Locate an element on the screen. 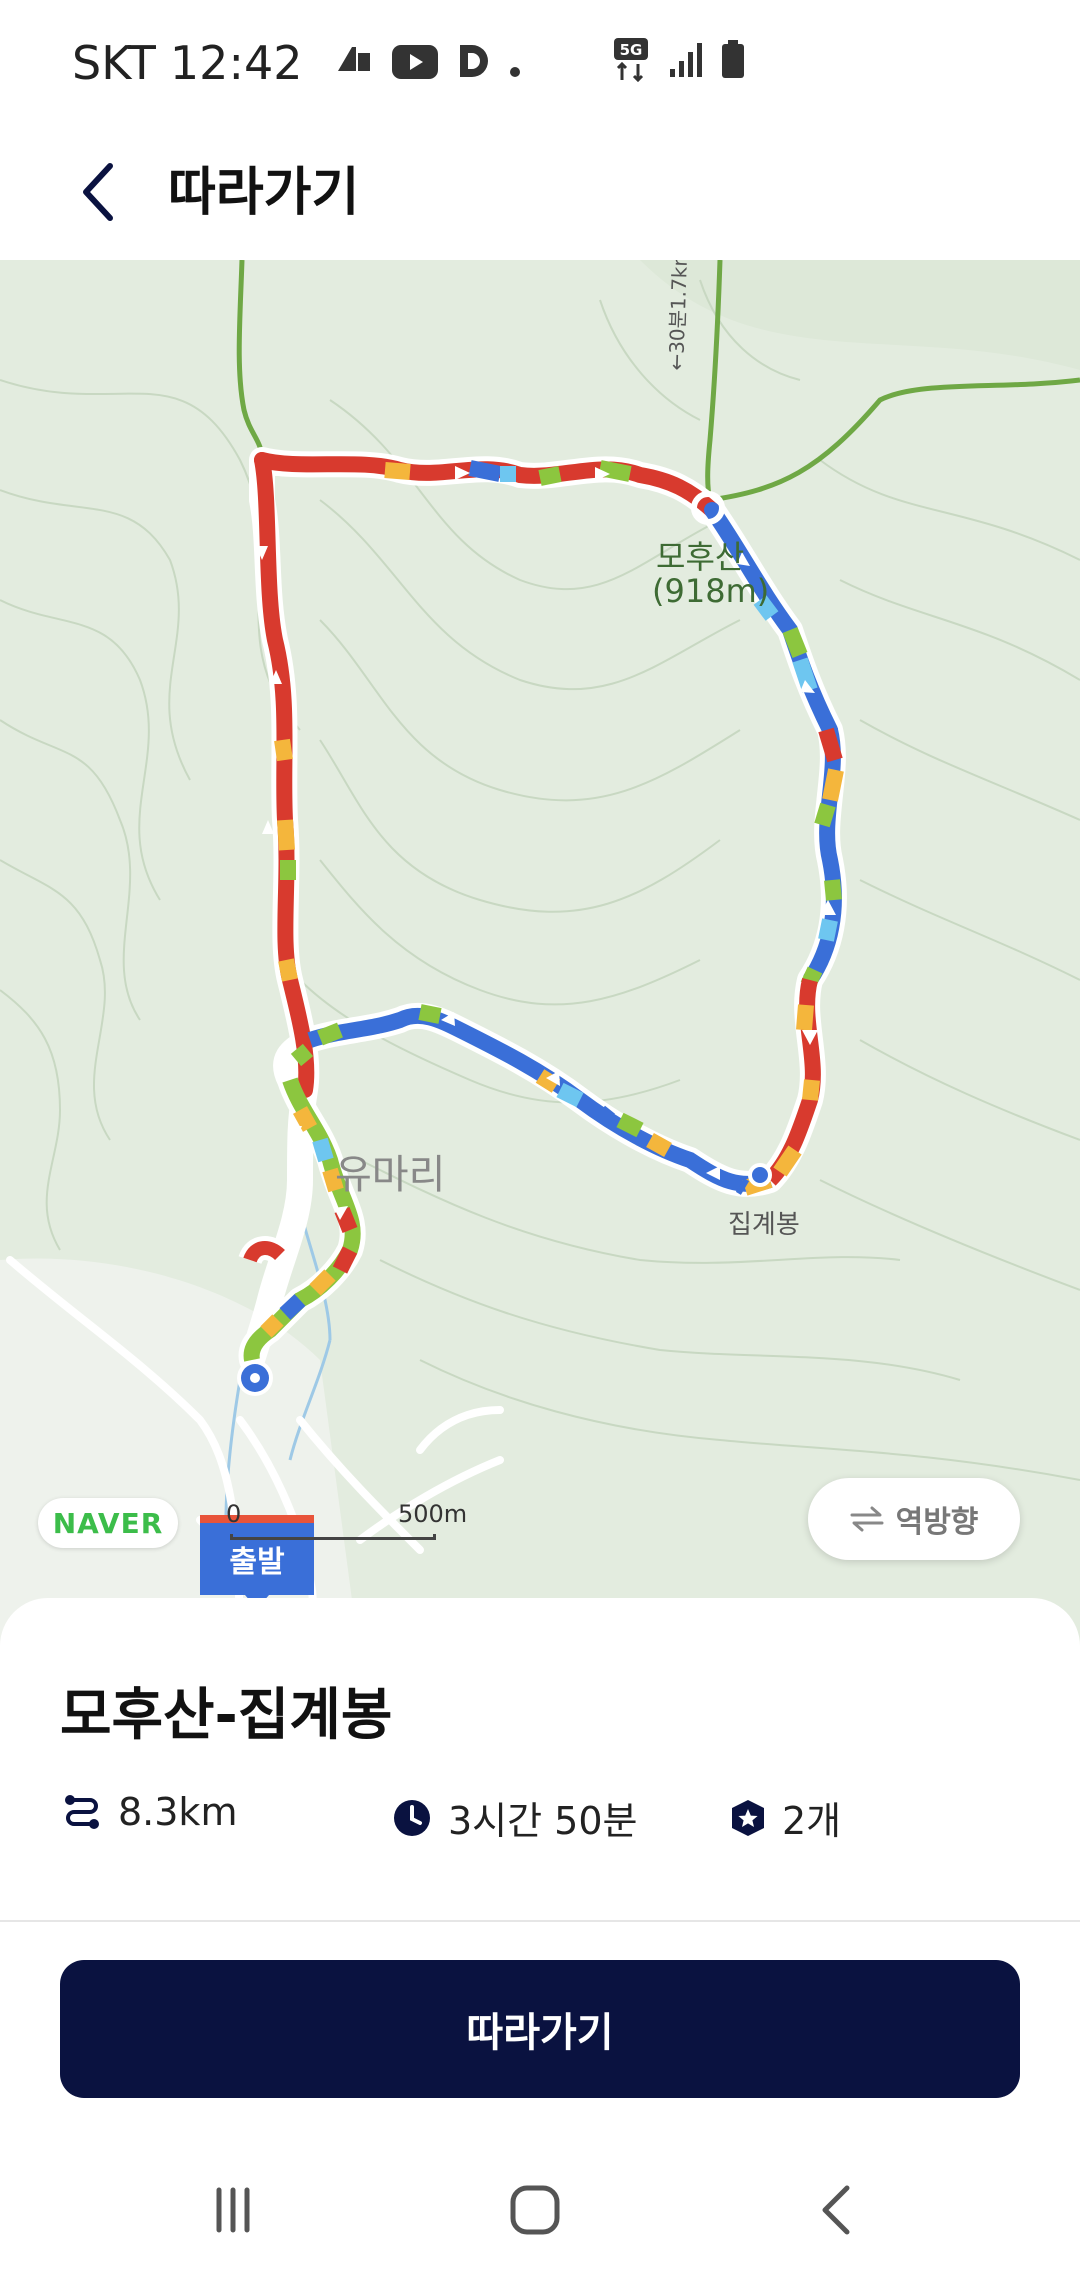  back-arrow-icon is located at coordinates (836, 2210).